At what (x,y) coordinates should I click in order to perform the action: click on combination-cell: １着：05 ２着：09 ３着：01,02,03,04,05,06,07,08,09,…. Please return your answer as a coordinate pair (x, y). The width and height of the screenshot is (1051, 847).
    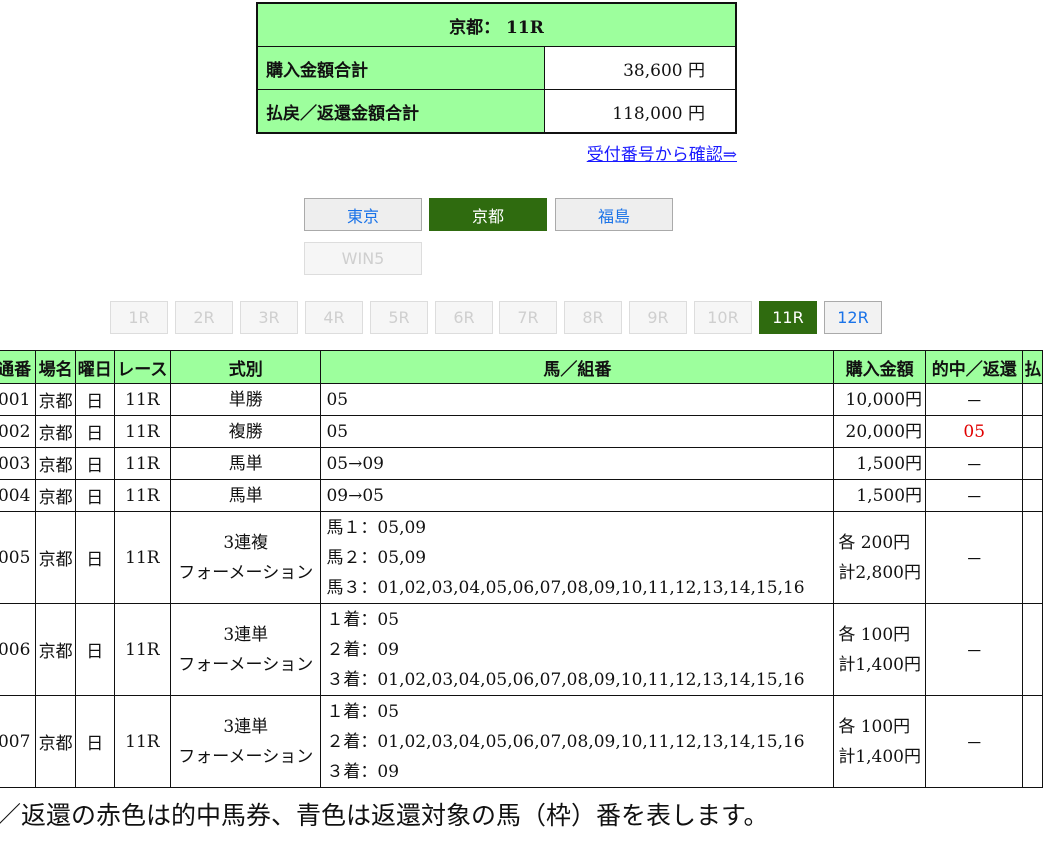
    Looking at the image, I should click on (577, 649).